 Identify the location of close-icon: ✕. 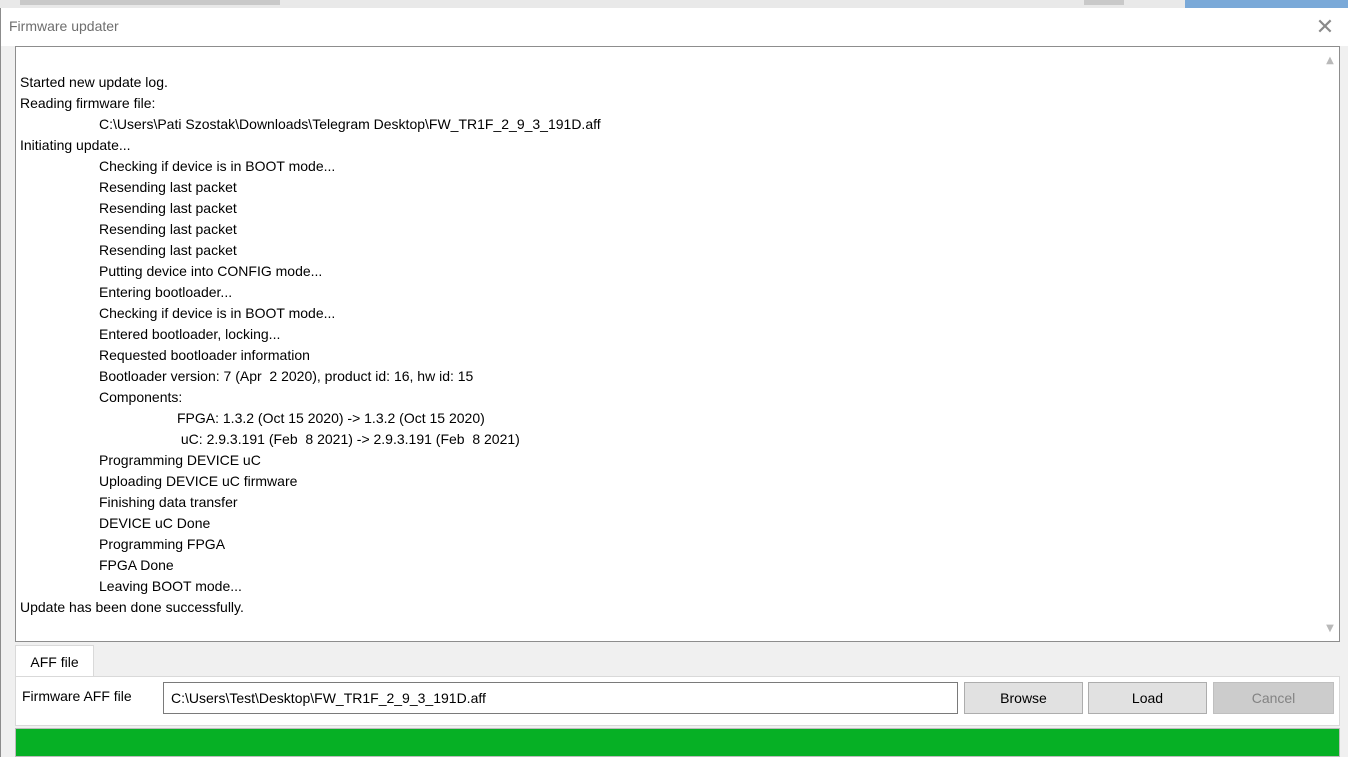
(1325, 27).